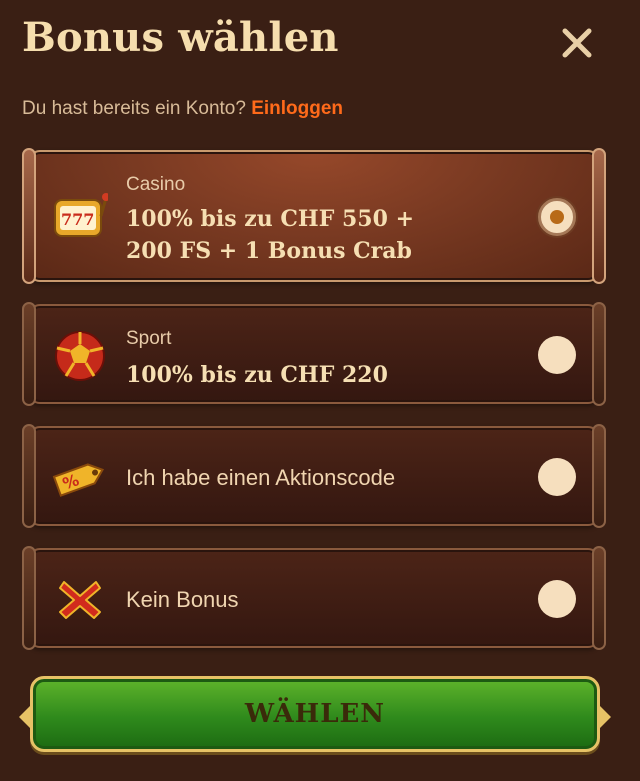 This screenshot has height=781, width=640. What do you see at coordinates (149, 338) in the screenshot?
I see `option-label-sport: Sport` at bounding box center [149, 338].